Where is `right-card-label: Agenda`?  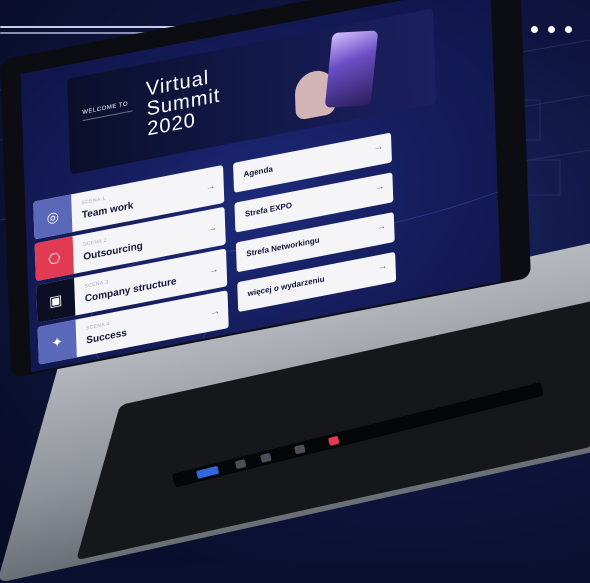
right-card-label: Agenda is located at coordinates (258, 172).